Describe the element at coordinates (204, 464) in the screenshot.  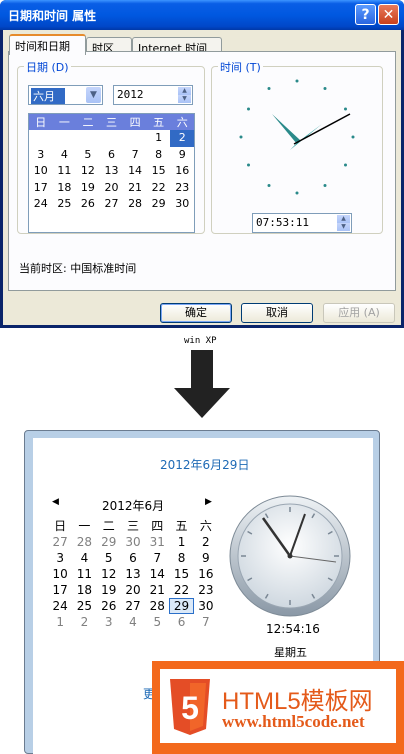
I see `long-date-link: 2012年6月29日` at that location.